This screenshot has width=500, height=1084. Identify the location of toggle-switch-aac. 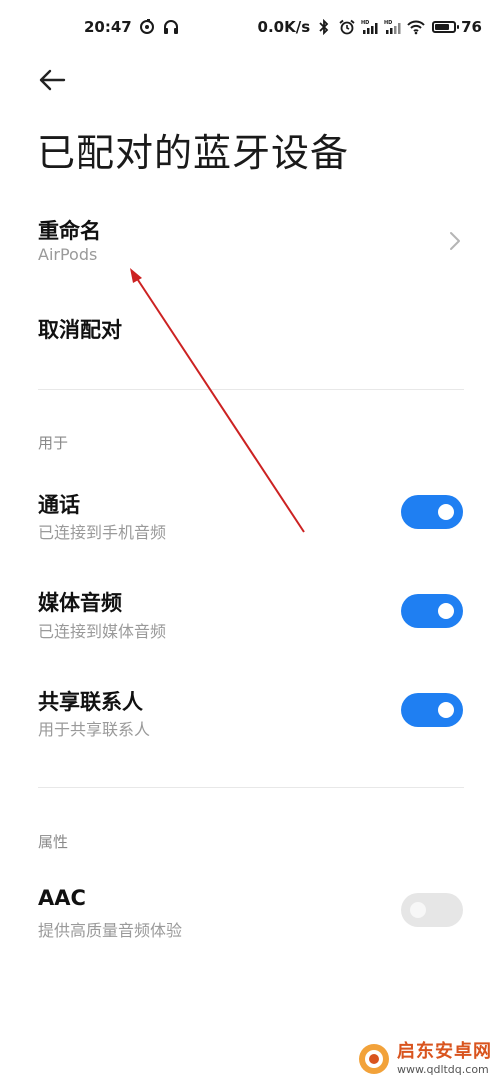
(432, 910).